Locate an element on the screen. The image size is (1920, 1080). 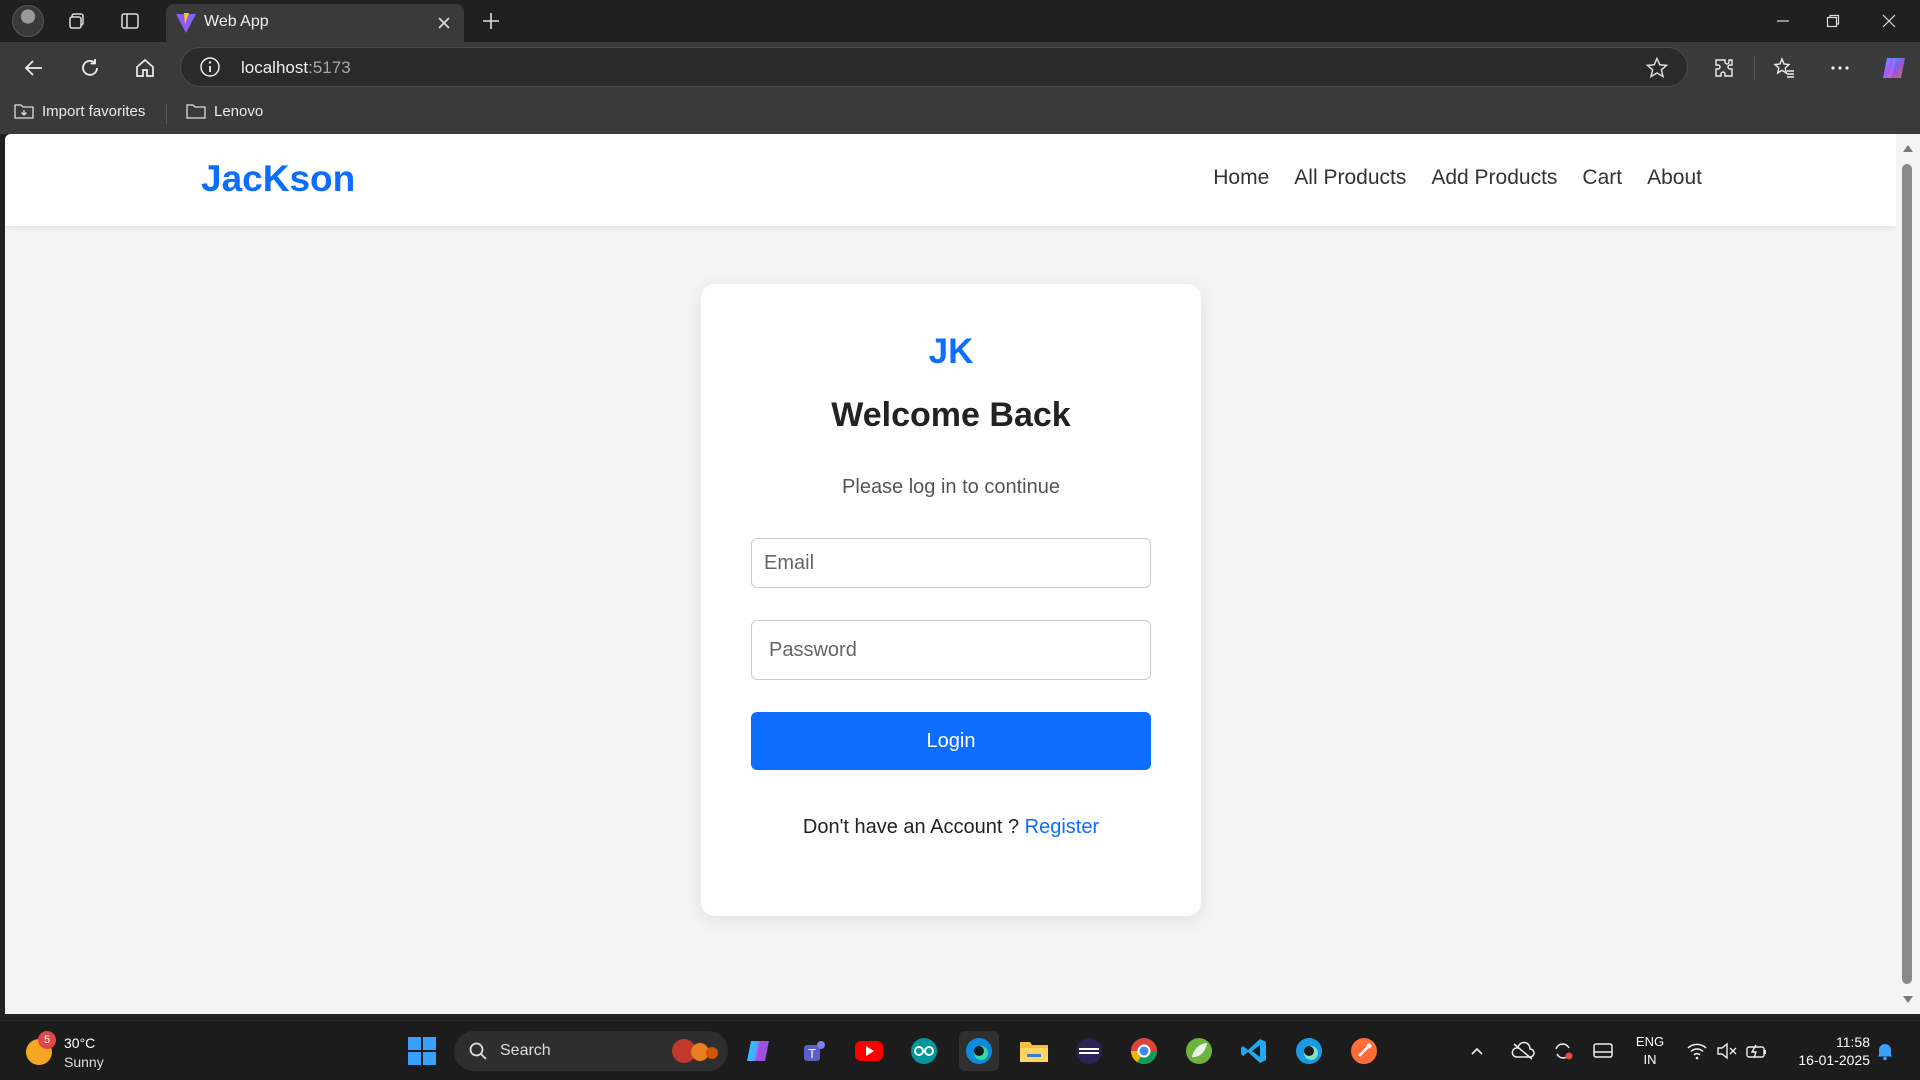
postman-icon is located at coordinates (1364, 1051).